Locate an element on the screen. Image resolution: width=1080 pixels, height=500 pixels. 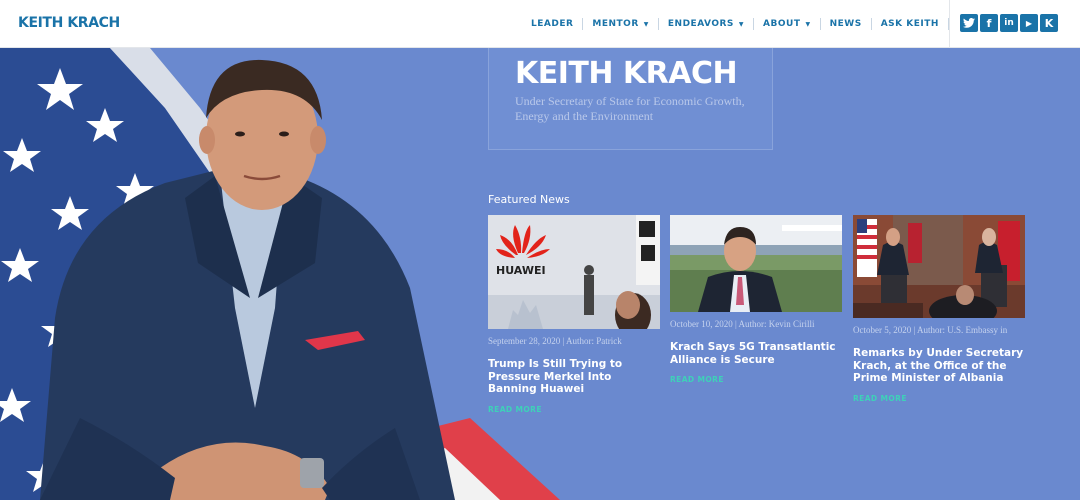
huawei-logo-text: HUAWEI is located at coordinates (521, 270).